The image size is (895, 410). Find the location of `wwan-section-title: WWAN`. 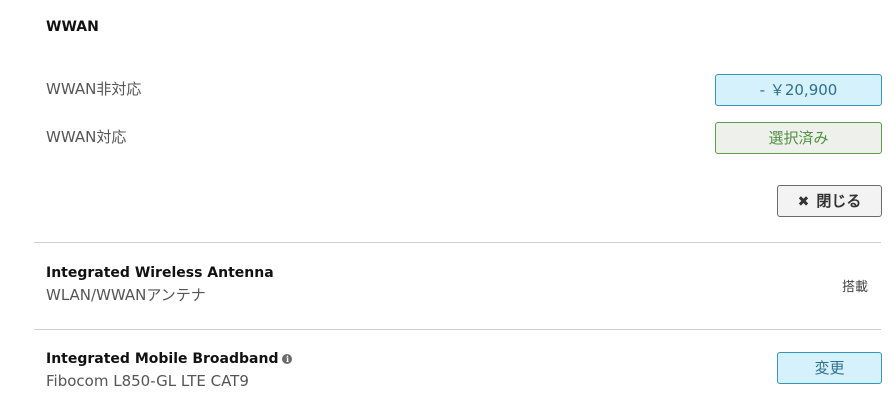

wwan-section-title: WWAN is located at coordinates (72, 27).